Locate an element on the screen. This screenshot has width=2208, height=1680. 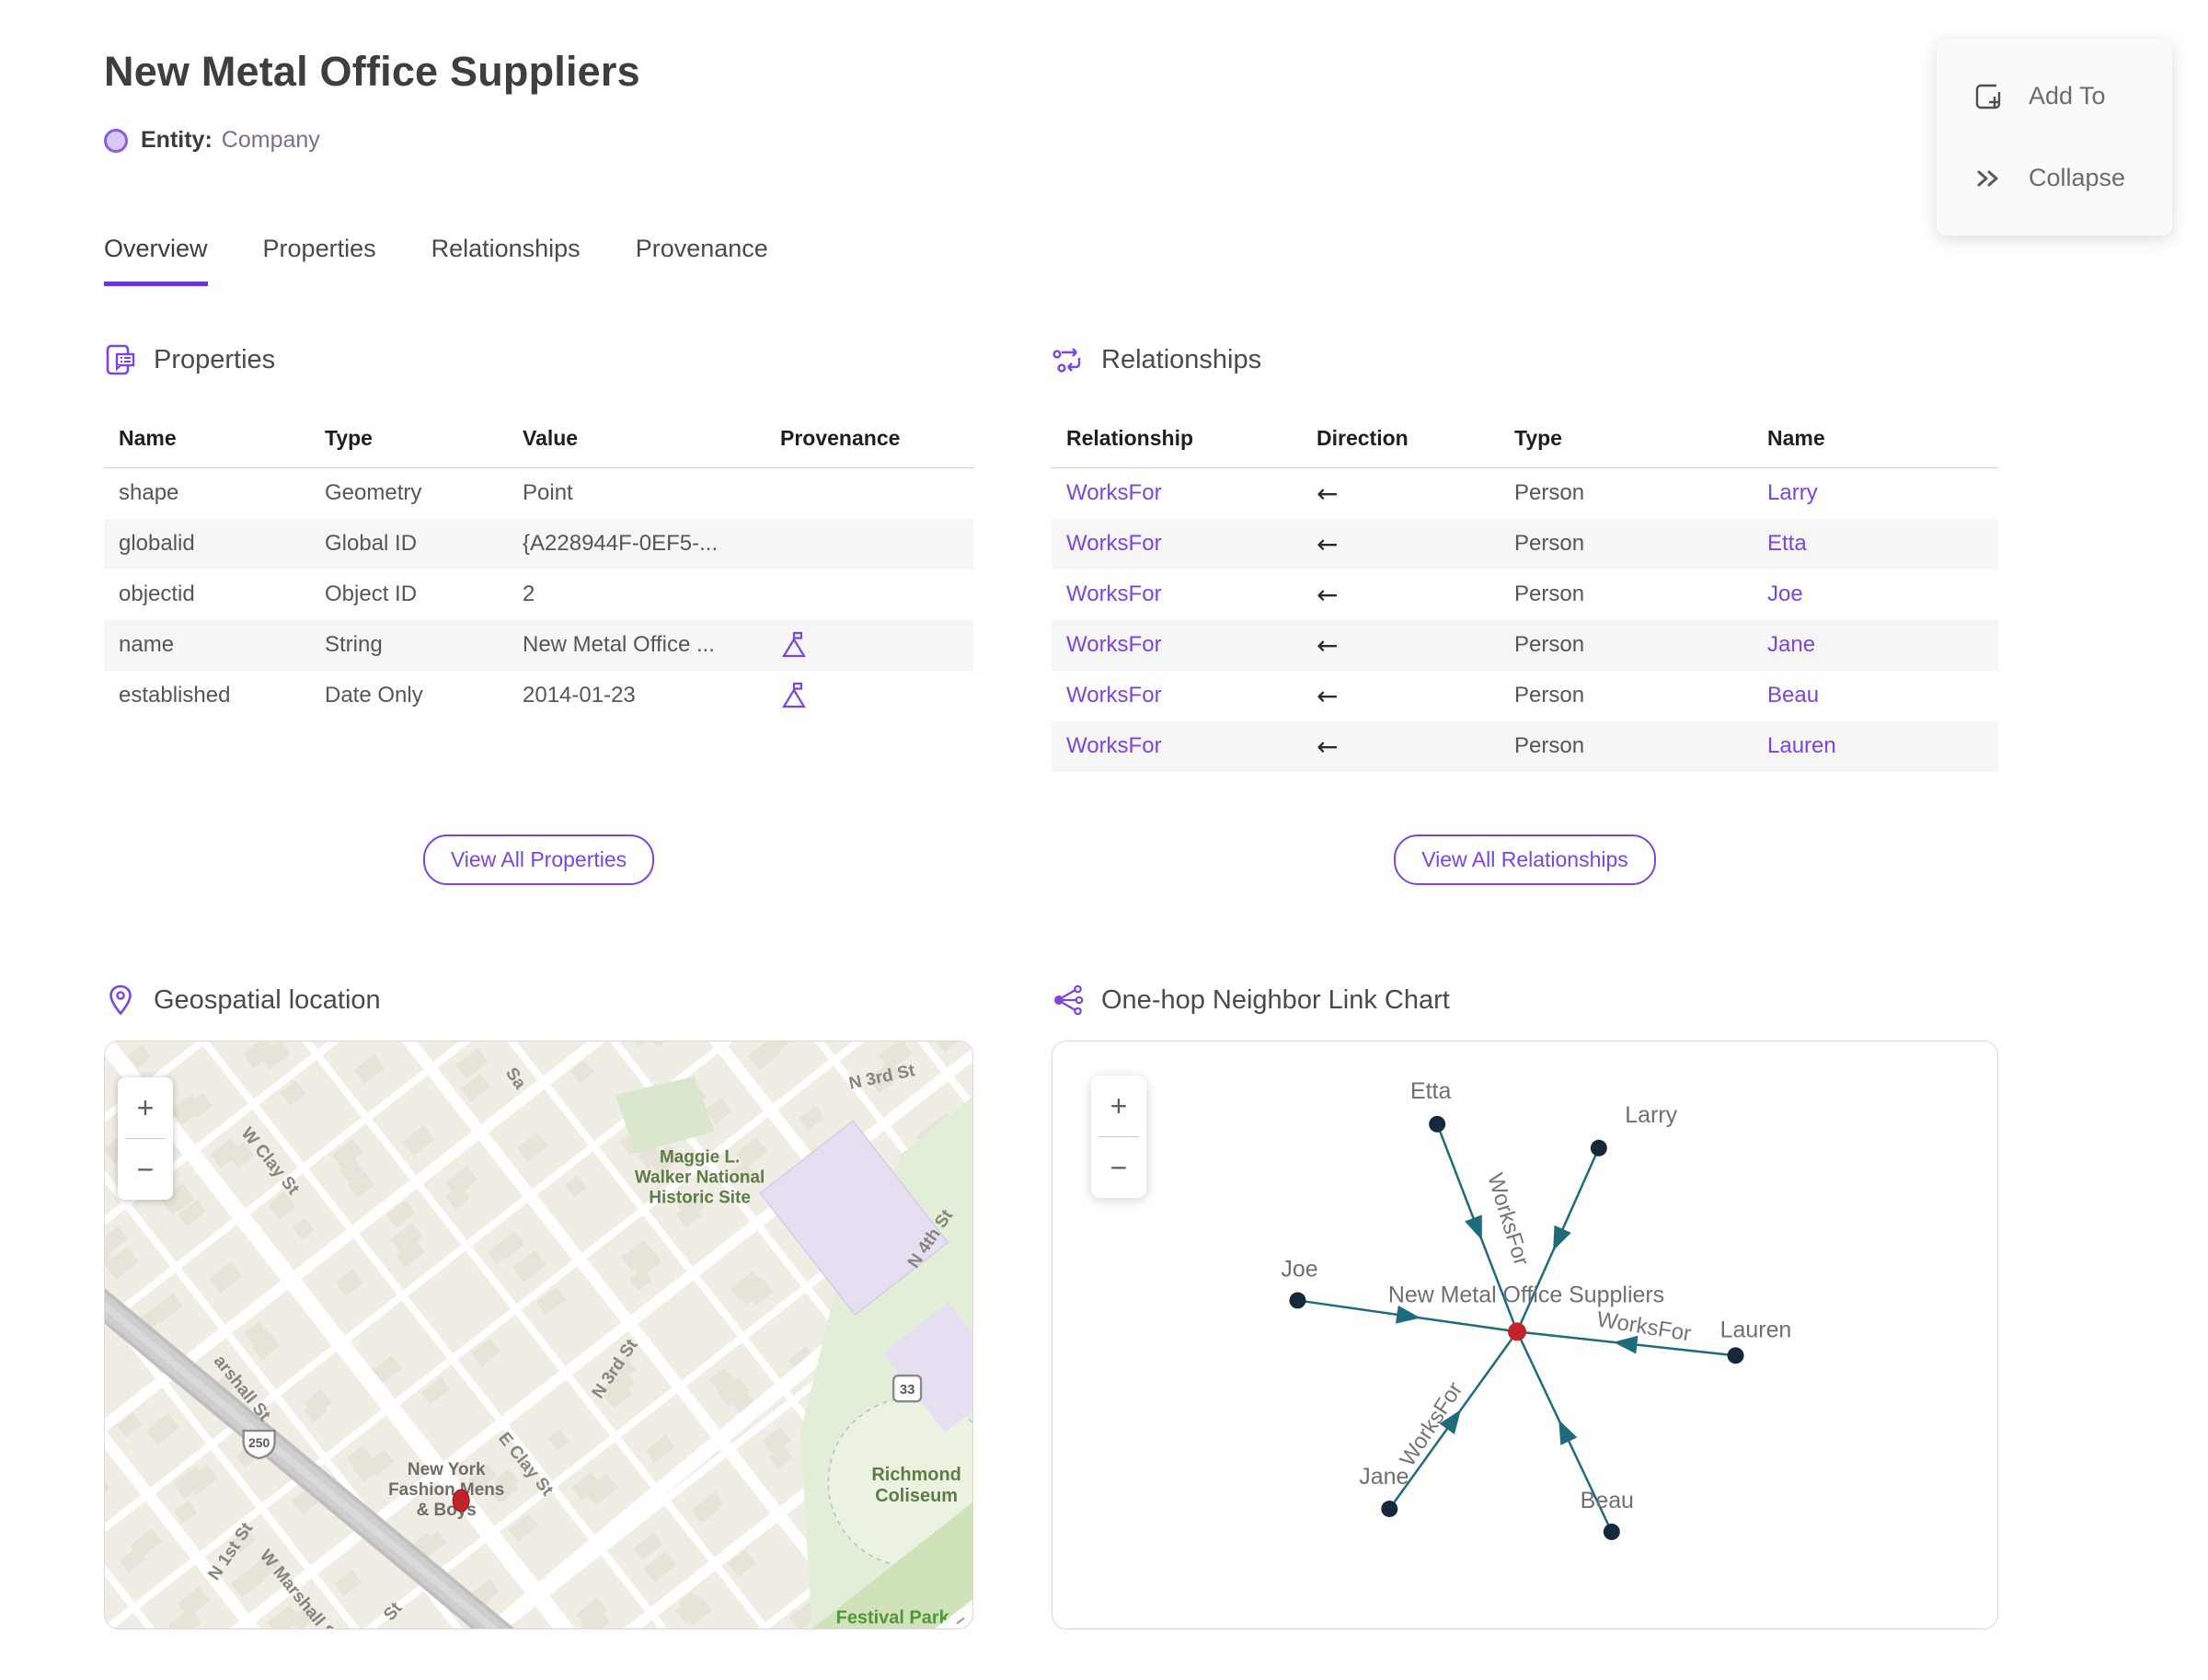
node-jane is located at coordinates (1389, 1509).